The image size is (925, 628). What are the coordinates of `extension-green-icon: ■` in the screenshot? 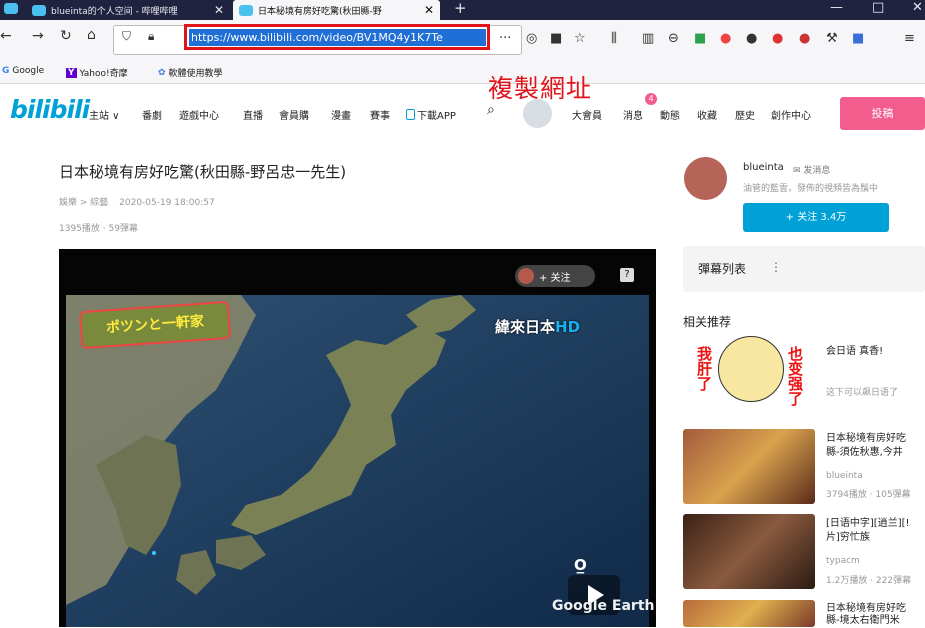 It's located at (700, 38).